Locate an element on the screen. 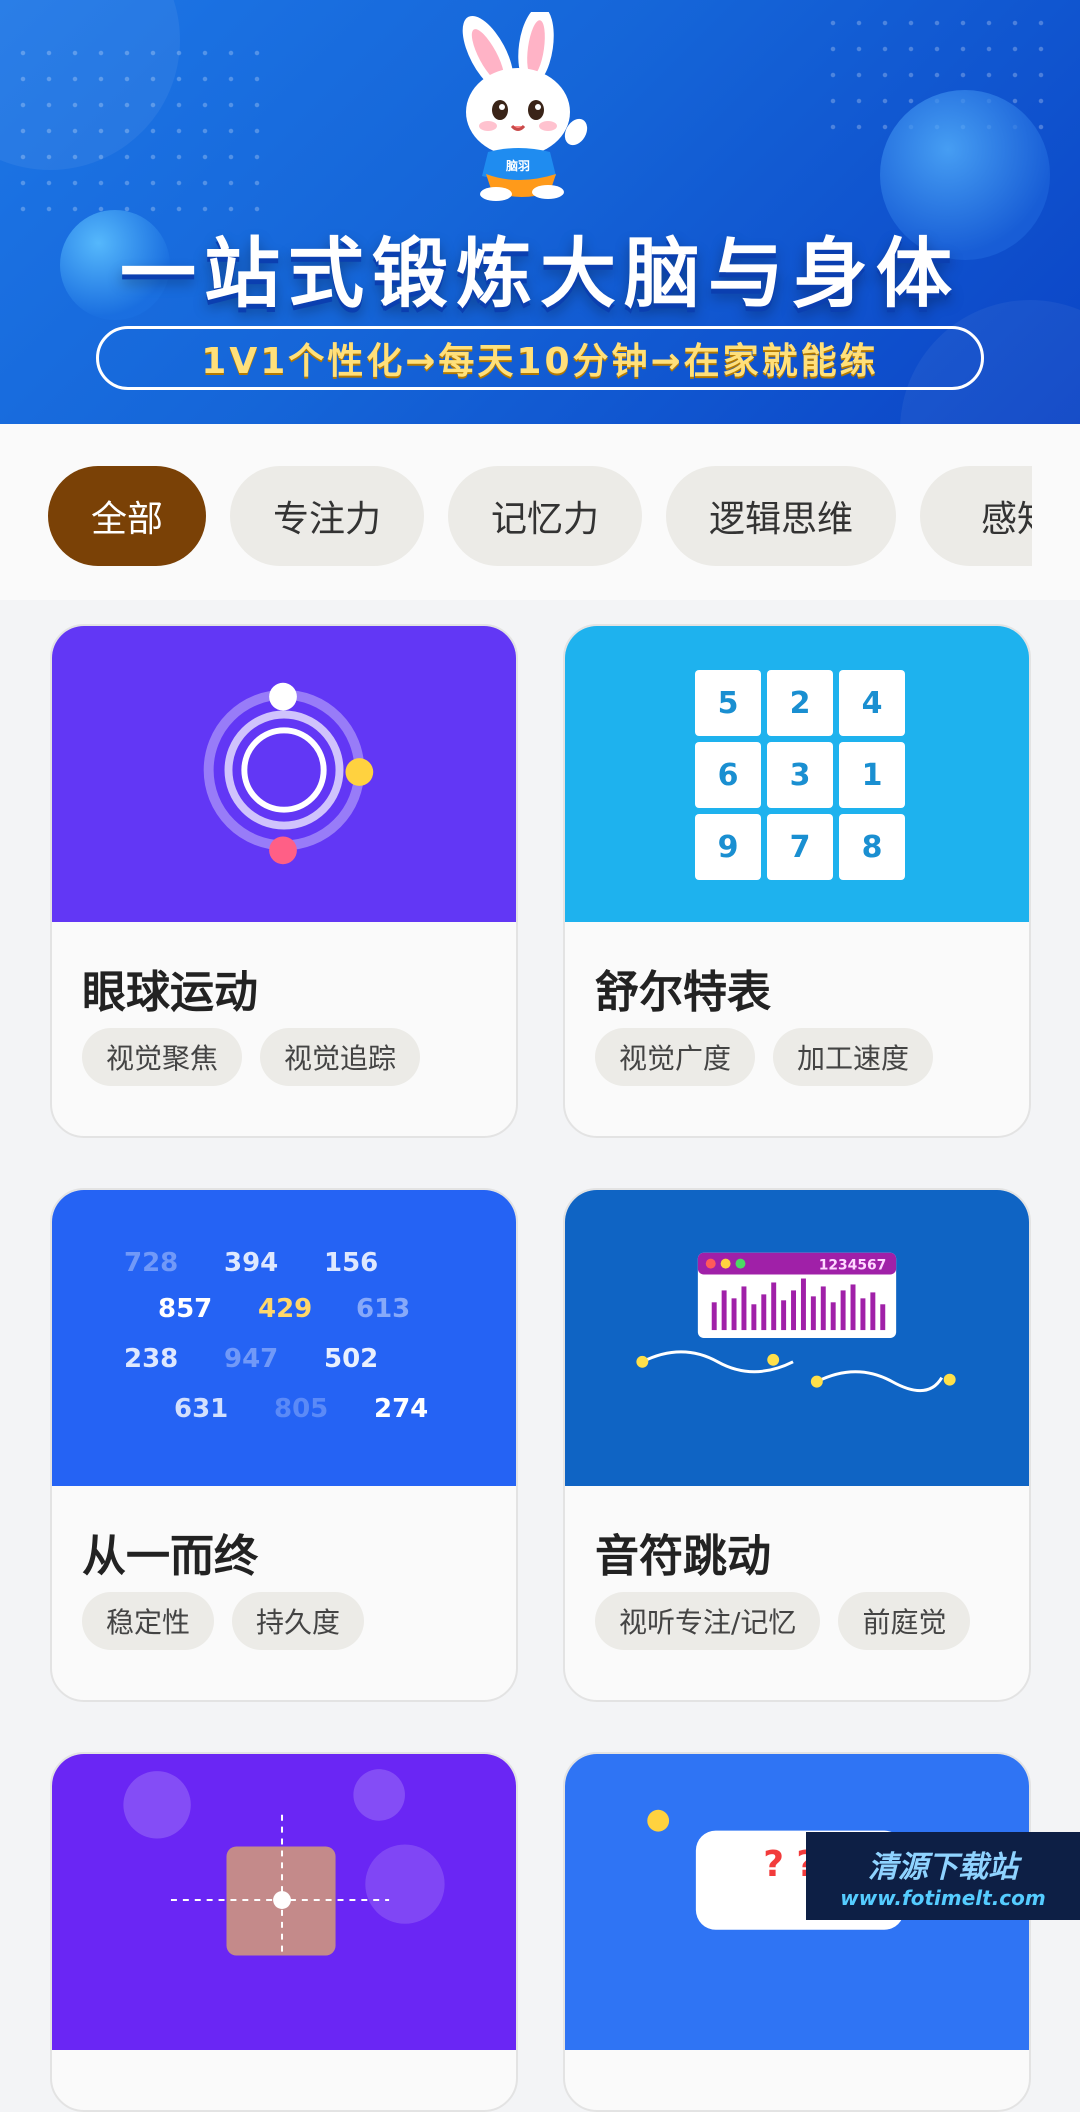  number-item: 274 is located at coordinates (401, 1409).